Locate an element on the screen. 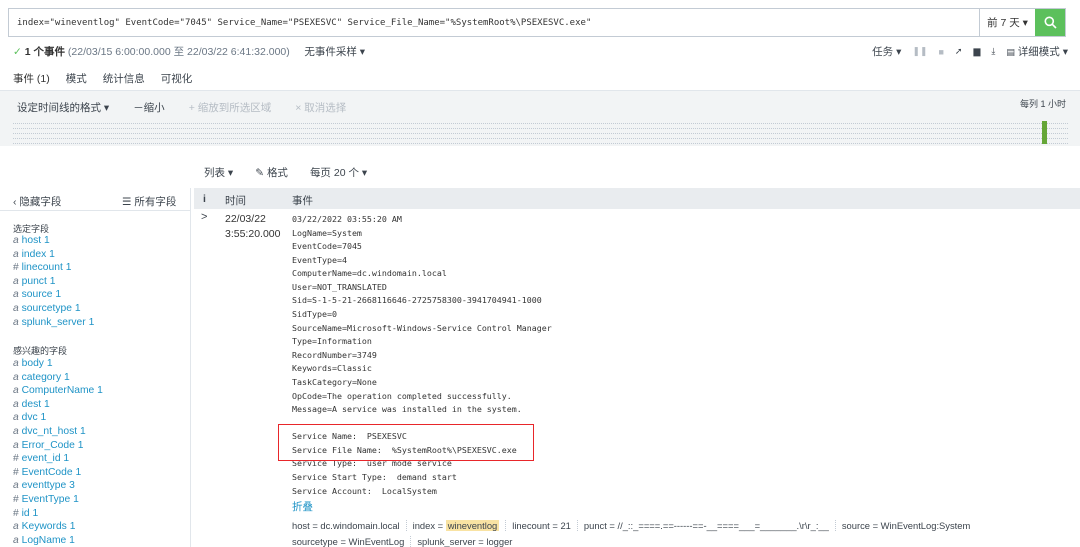 This screenshot has height=547, width=1080. list-dropdown: 列表 ▾ is located at coordinates (218, 172).